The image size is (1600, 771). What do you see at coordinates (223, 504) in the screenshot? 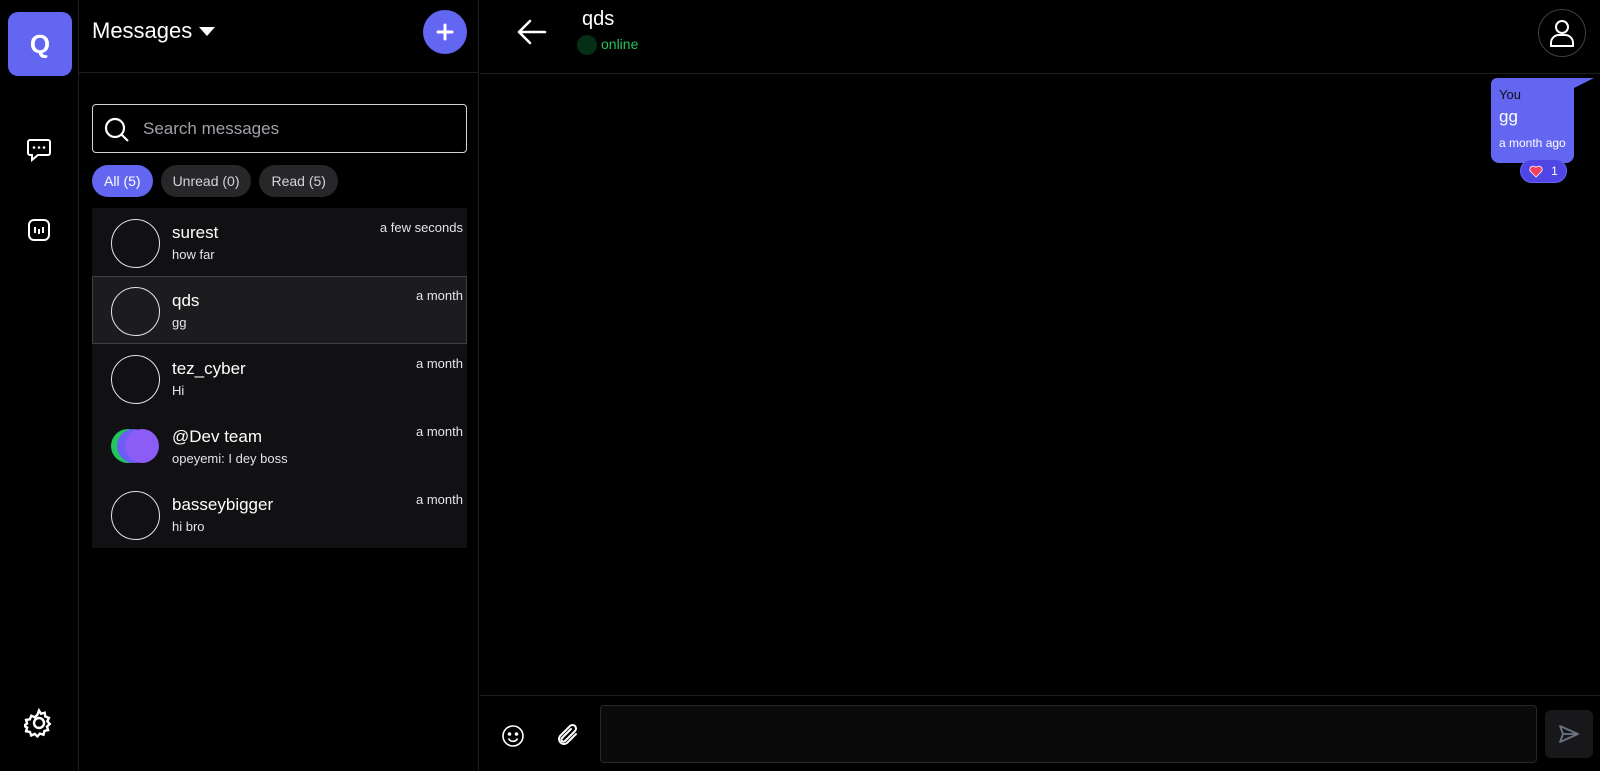
I see `conversation-name: basseybigger` at bounding box center [223, 504].